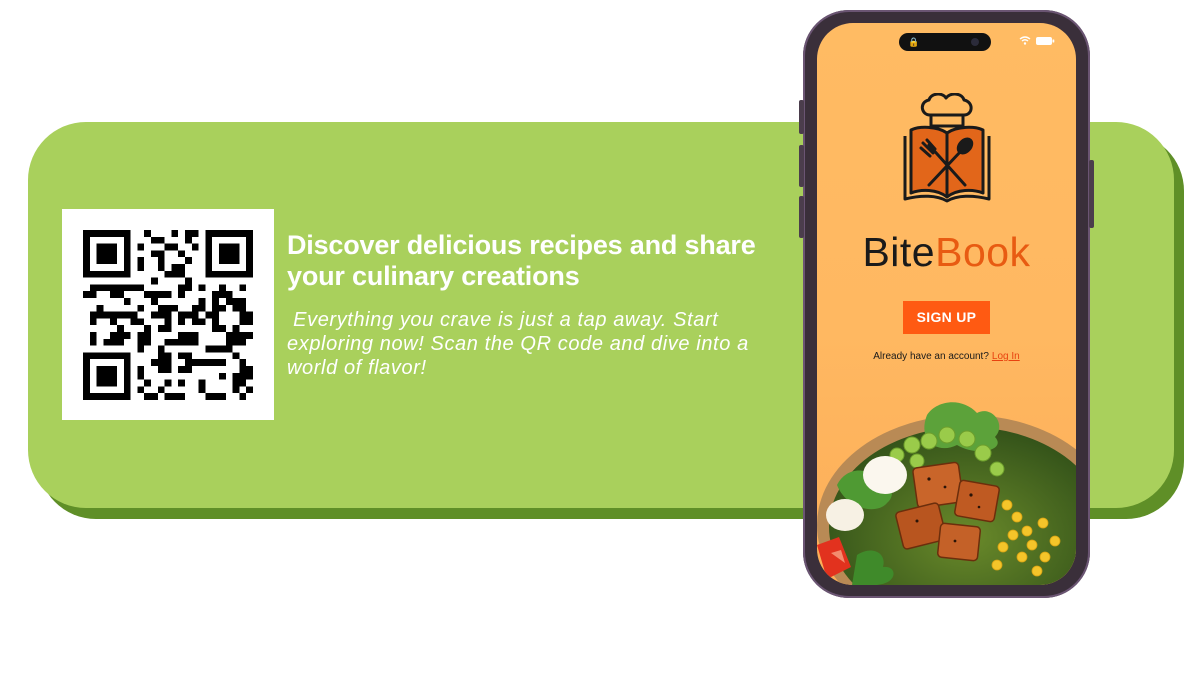  I want to click on status-icons, so click(1037, 40).